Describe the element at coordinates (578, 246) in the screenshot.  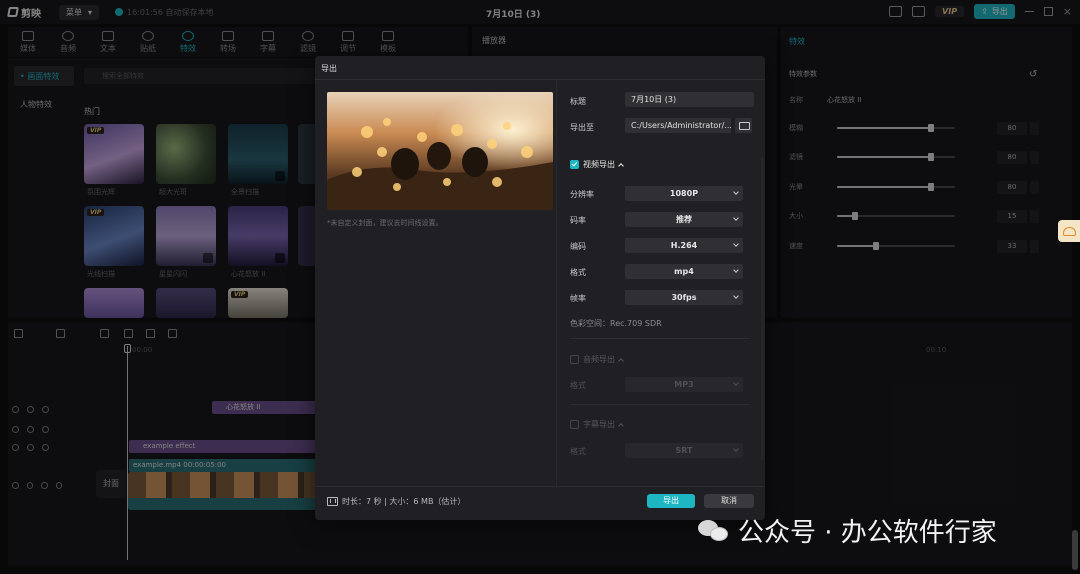
I see `video-setting-label: 编码` at that location.